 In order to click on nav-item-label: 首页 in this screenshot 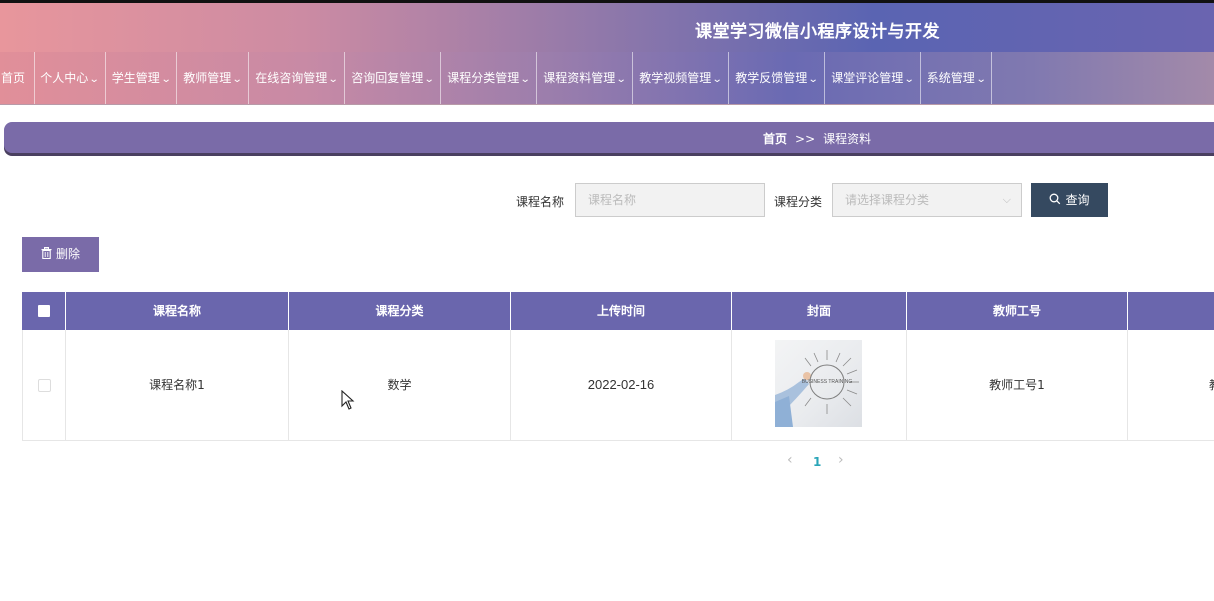, I will do `click(12, 78)`.